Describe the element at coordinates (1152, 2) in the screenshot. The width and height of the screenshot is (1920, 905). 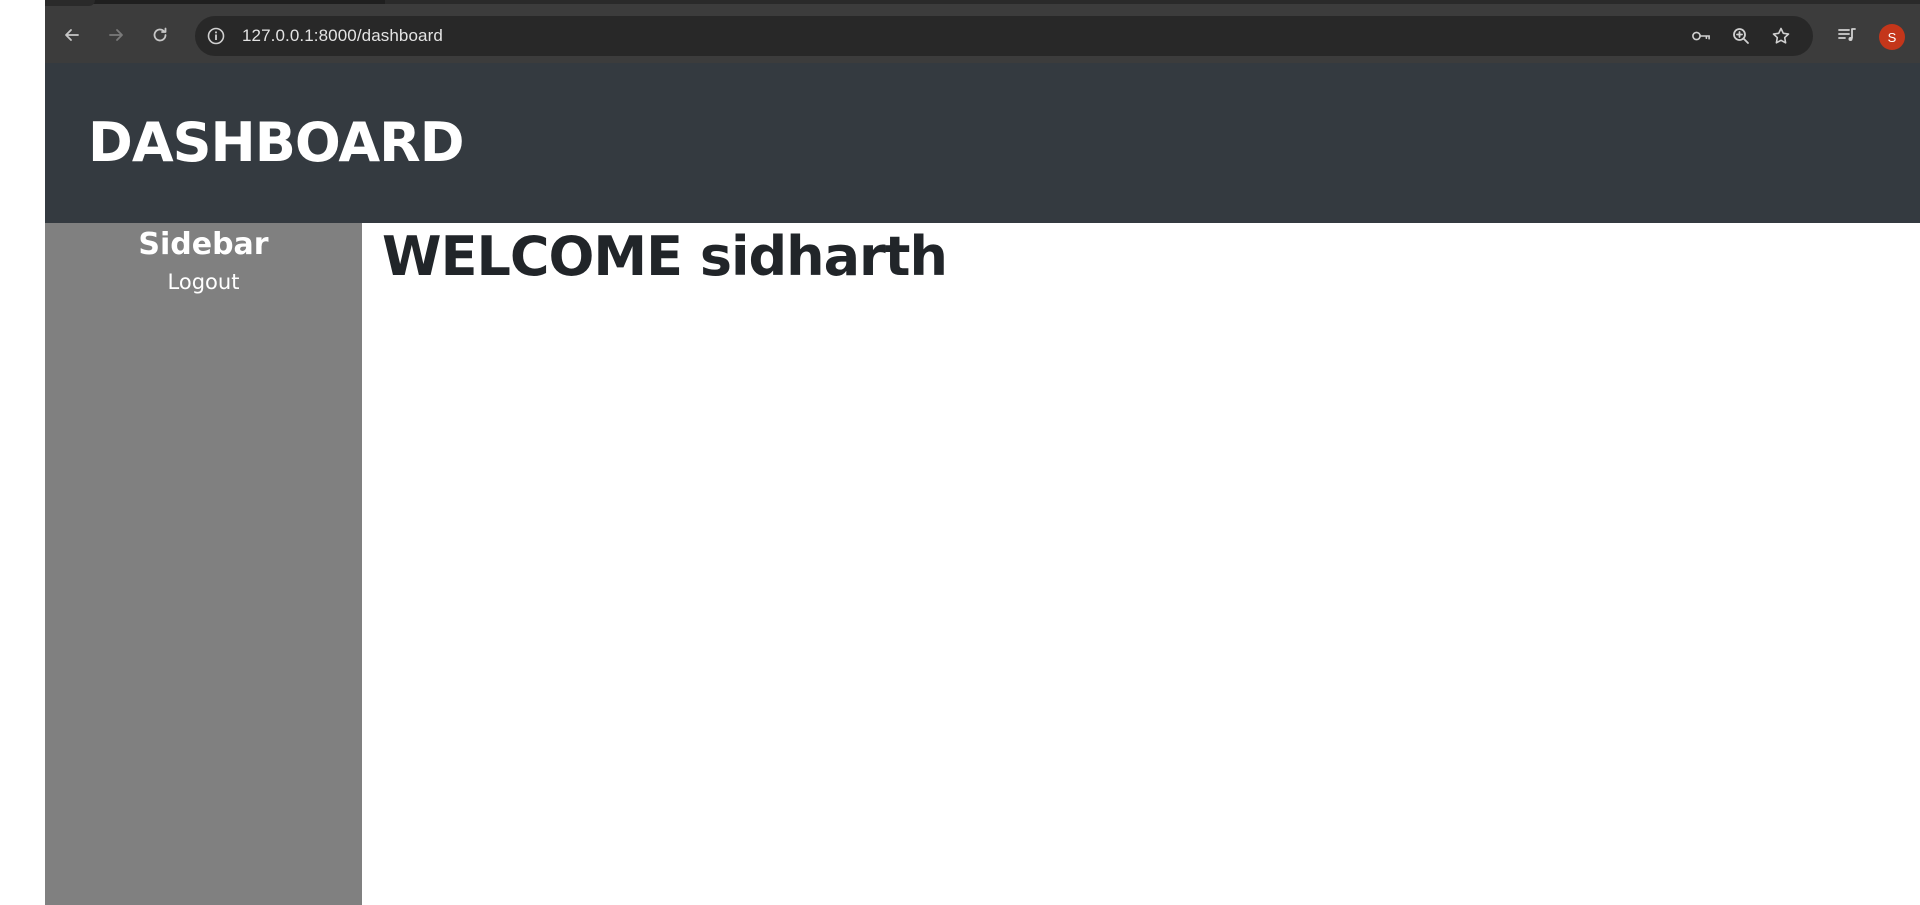
I see `tab-strip` at that location.